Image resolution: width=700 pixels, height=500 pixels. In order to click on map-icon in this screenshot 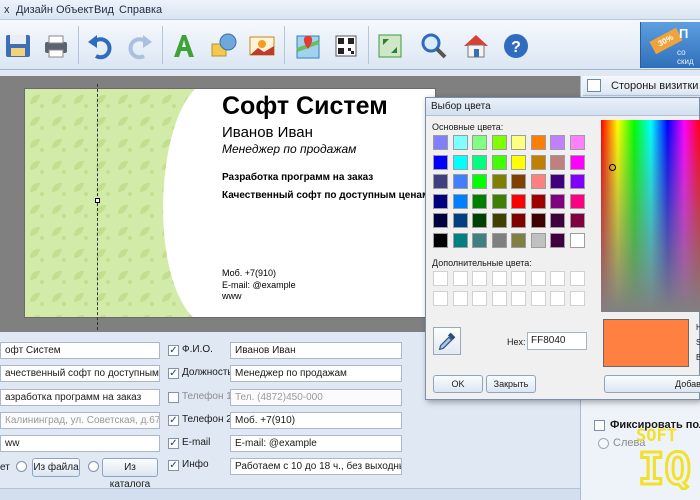, I will do `click(308, 46)`.